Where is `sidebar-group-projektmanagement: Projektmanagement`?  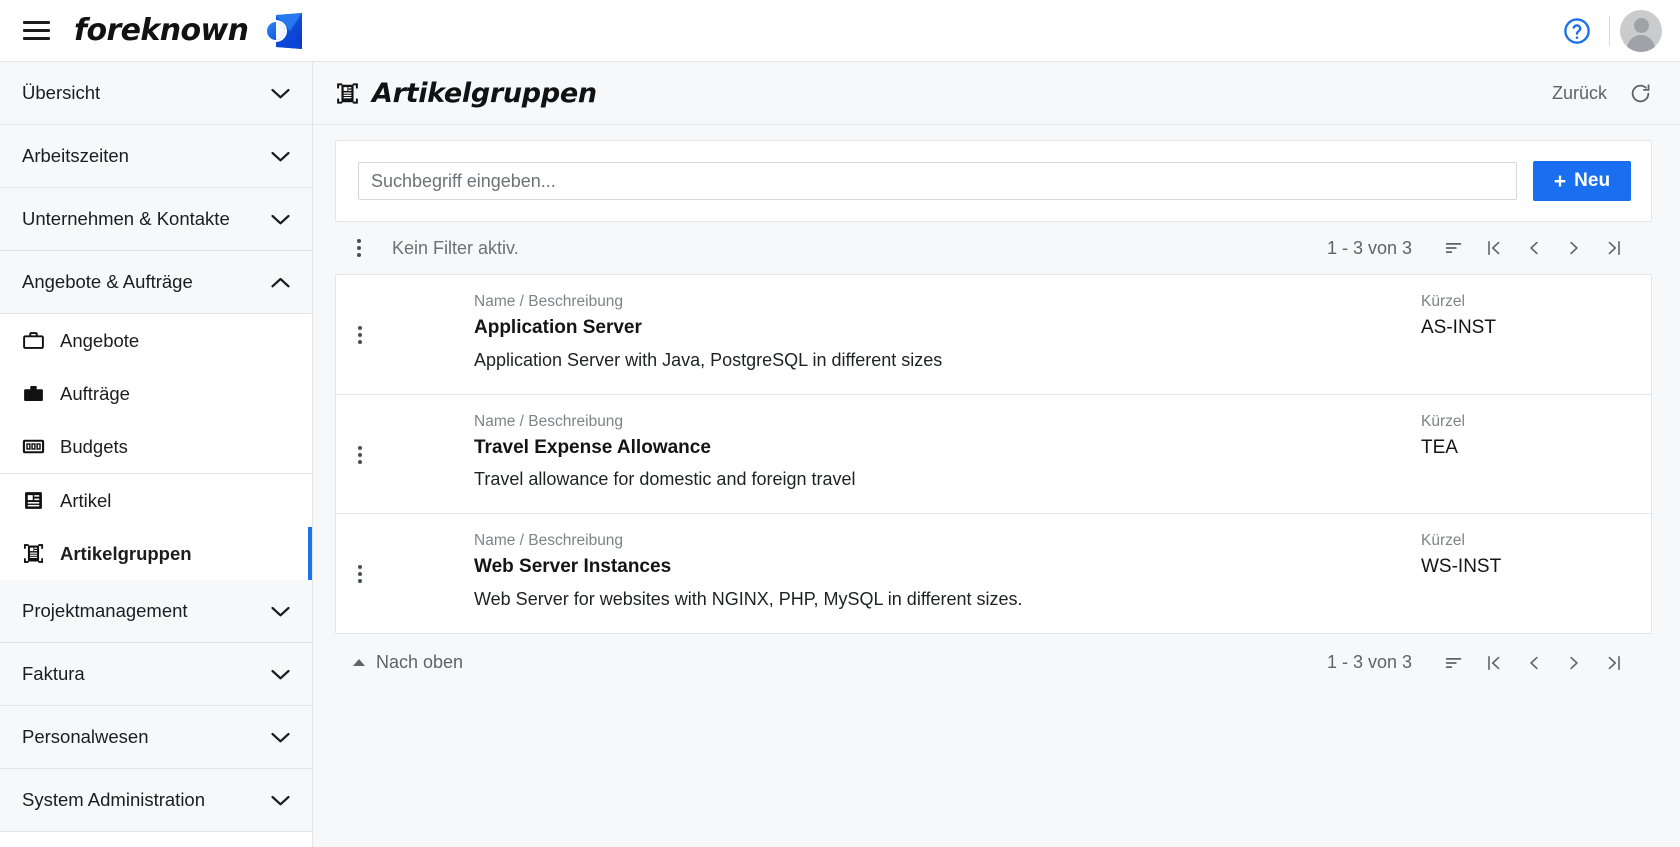 sidebar-group-projektmanagement: Projektmanagement is located at coordinates (156, 611).